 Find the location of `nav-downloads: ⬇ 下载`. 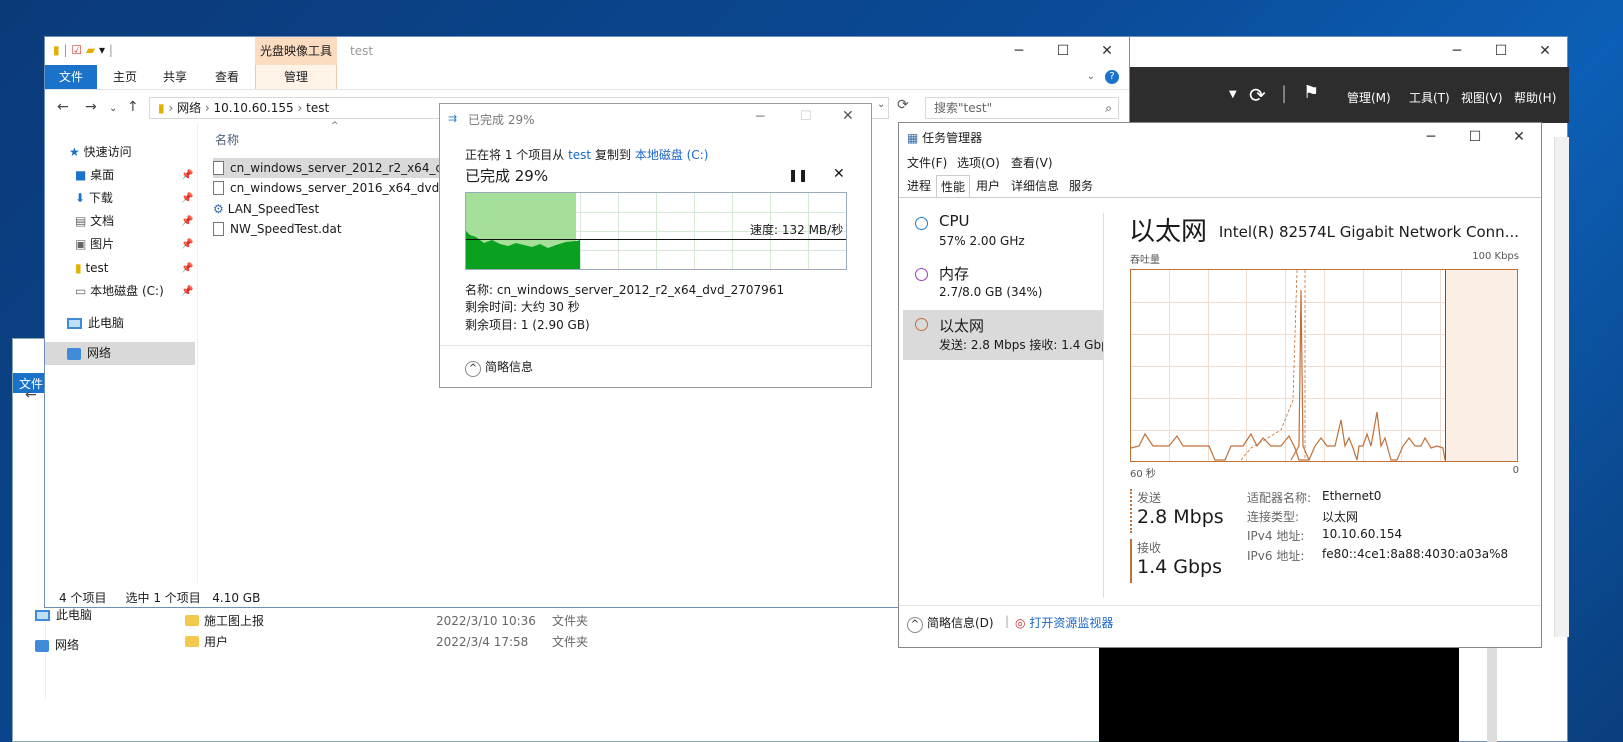

nav-downloads: ⬇ 下载 is located at coordinates (150, 198).